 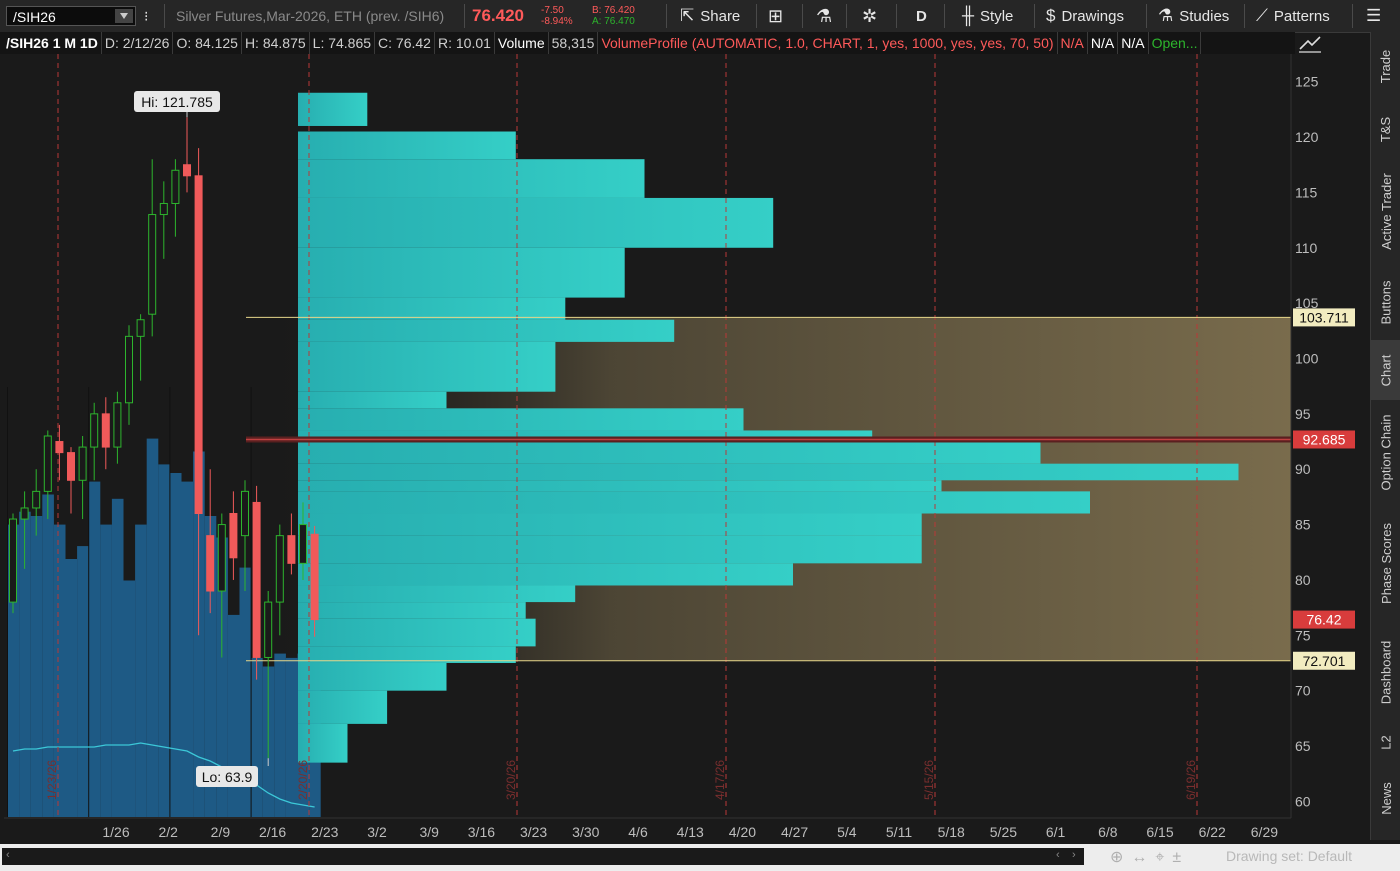 I want to click on period-button: D, so click(x=921, y=16).